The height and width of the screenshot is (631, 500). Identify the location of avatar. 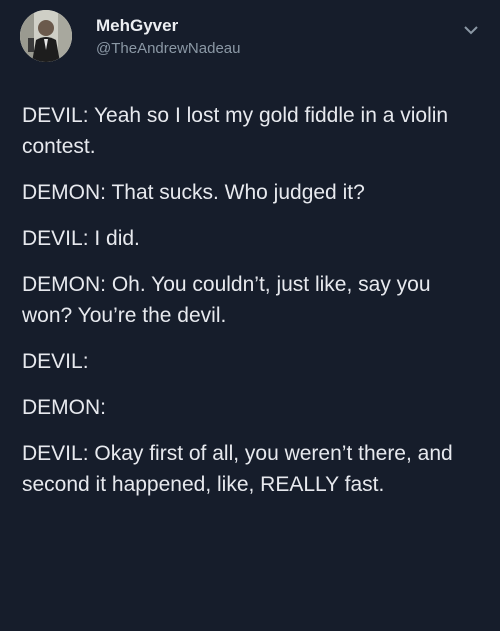
(46, 36).